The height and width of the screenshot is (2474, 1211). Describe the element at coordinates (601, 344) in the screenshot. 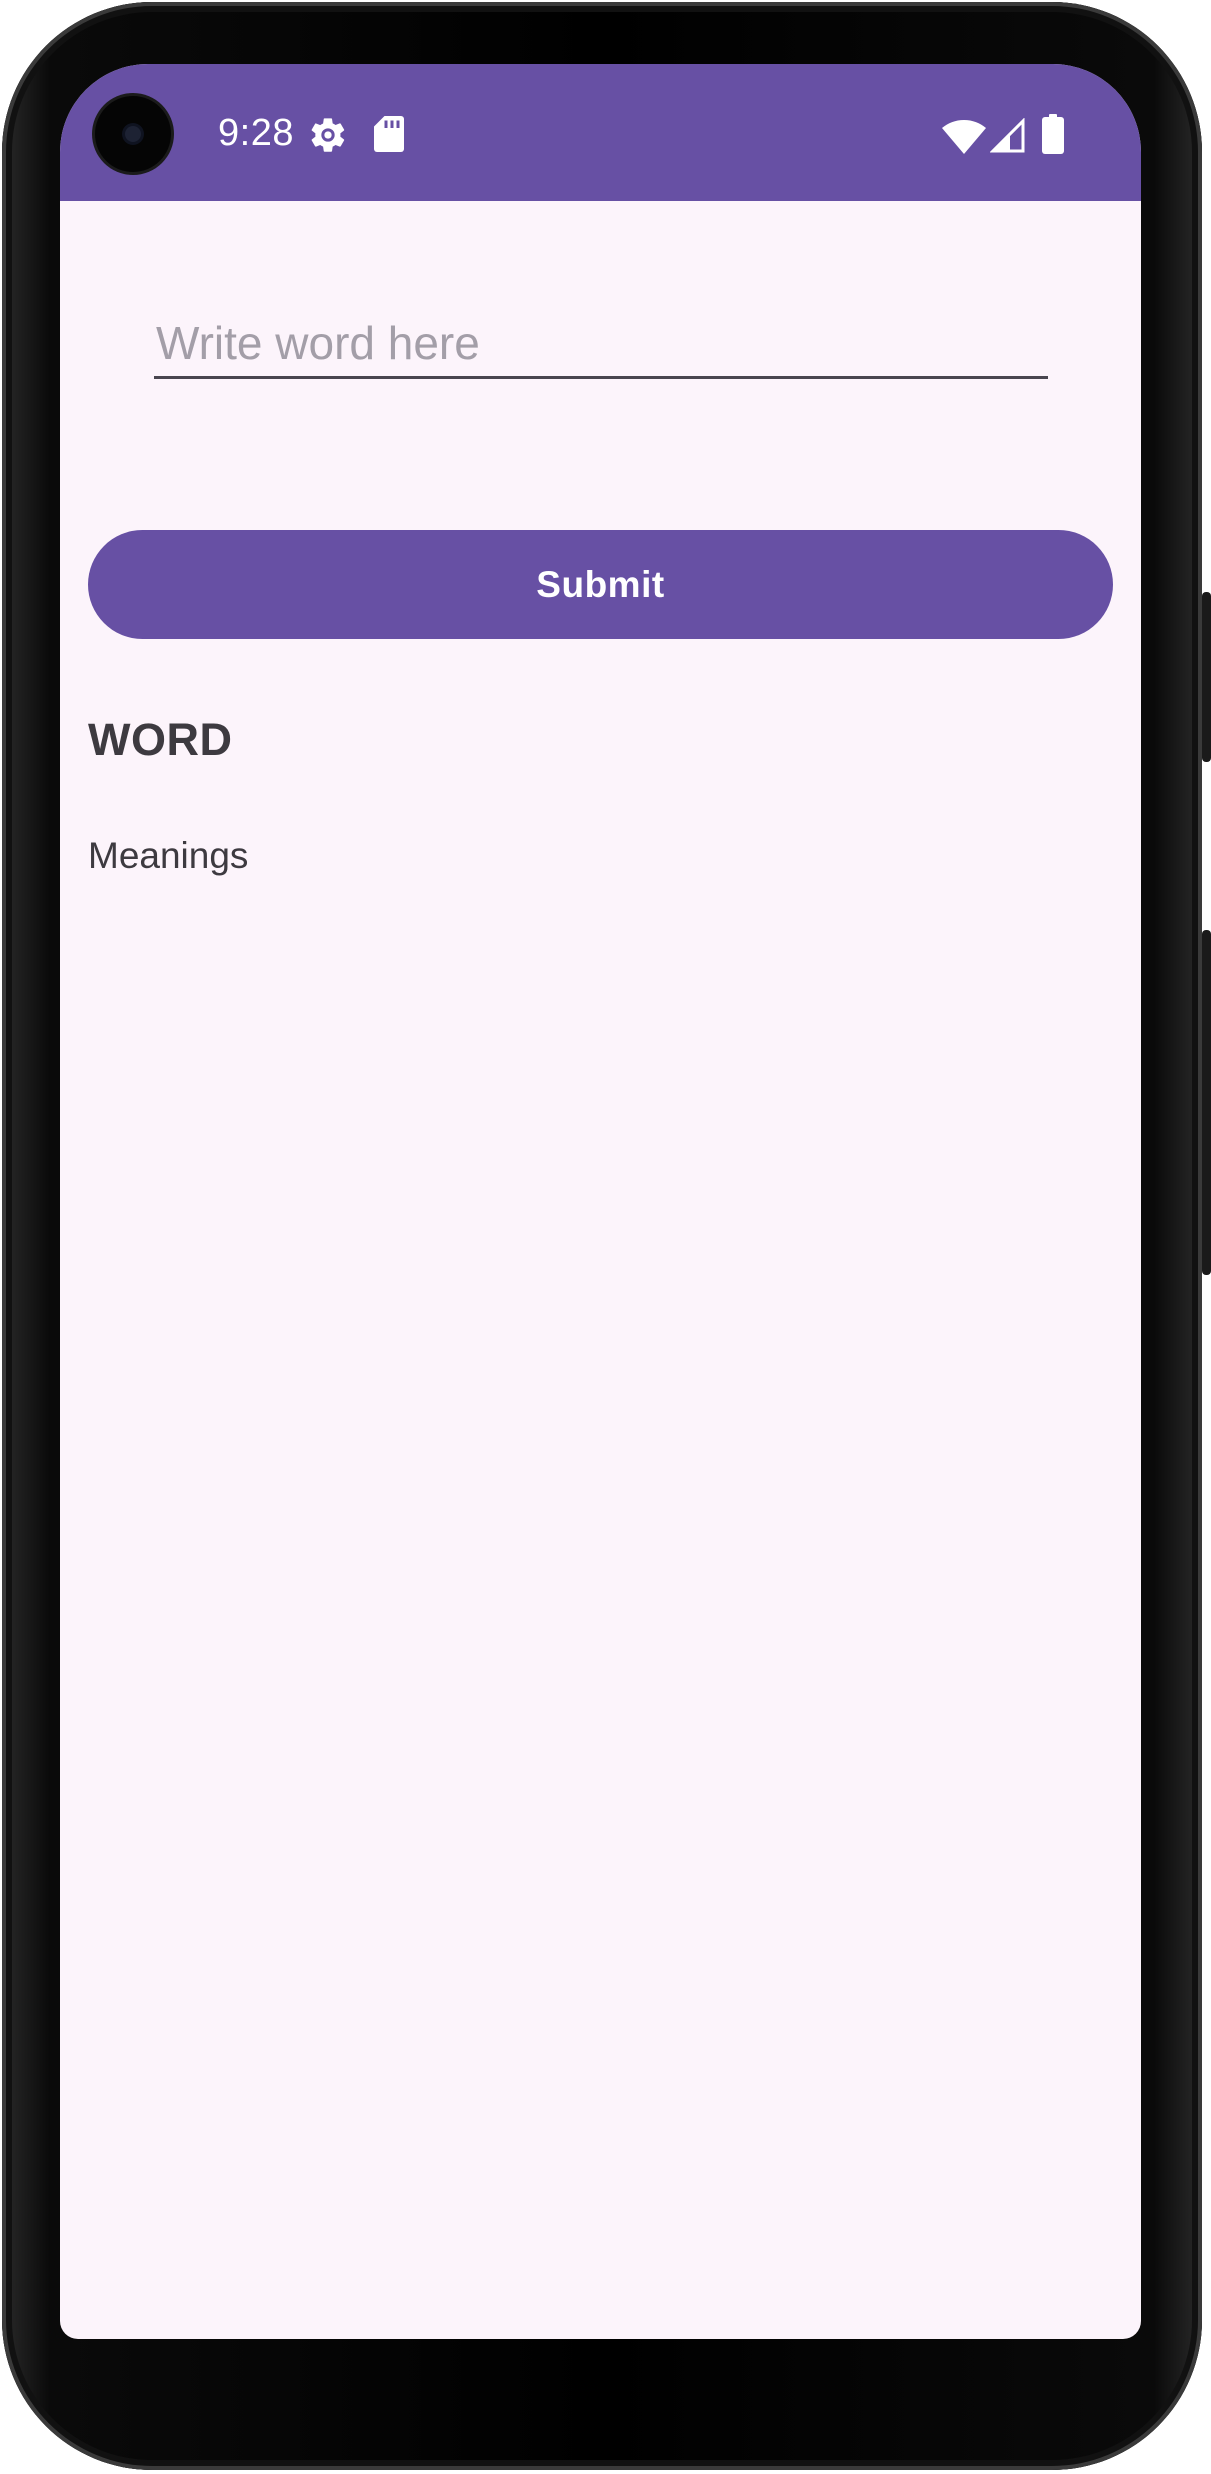

I see `word-input` at that location.